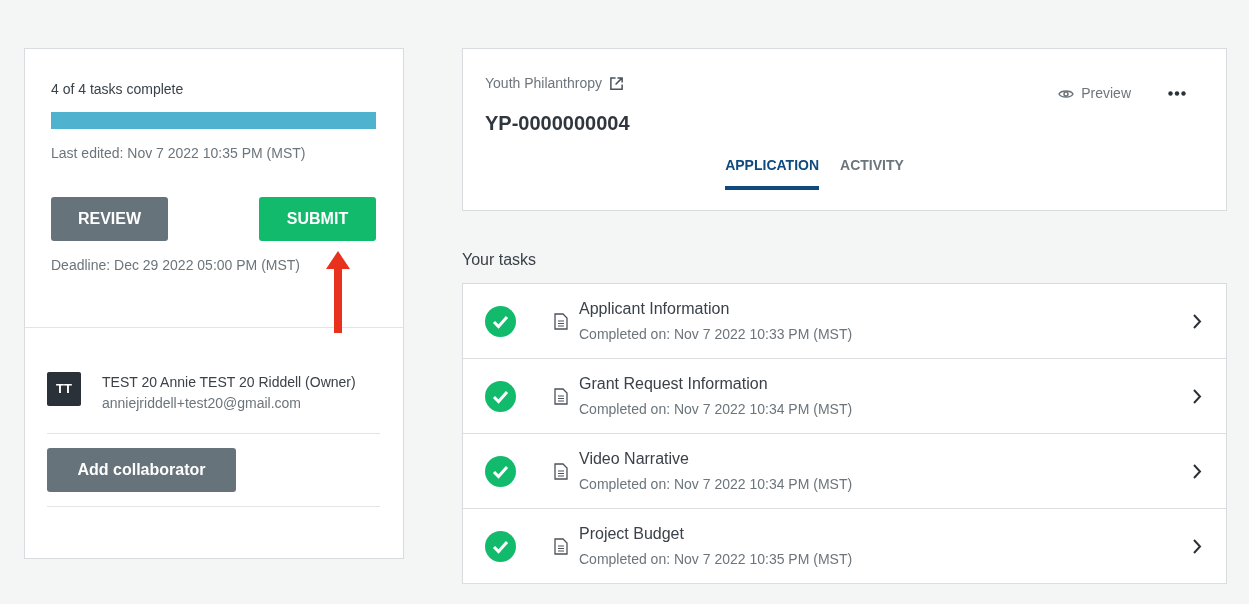 Image resolution: width=1249 pixels, height=604 pixels. I want to click on last-edited-text: Last edited: Nov 7 2022 10:35 PM (MST), so click(179, 153).